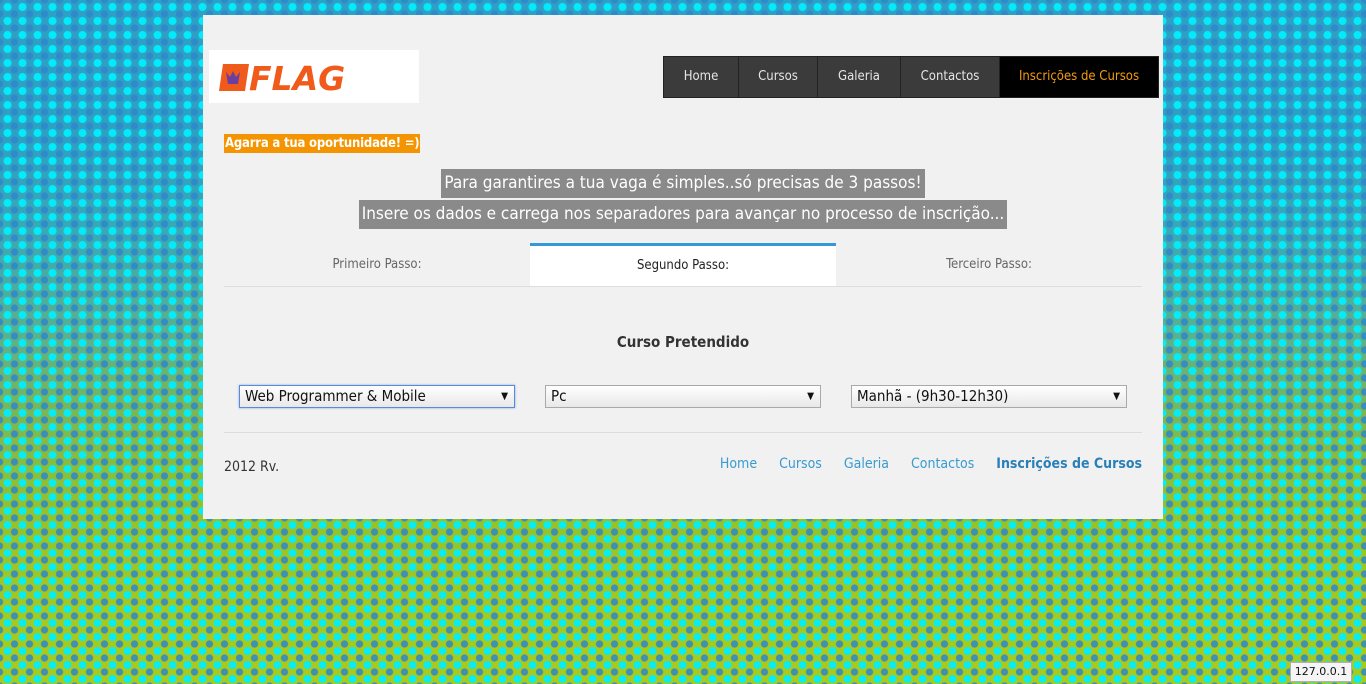 This screenshot has width=1366, height=684. Describe the element at coordinates (738, 464) in the screenshot. I see `footer-nav-home: Home` at that location.